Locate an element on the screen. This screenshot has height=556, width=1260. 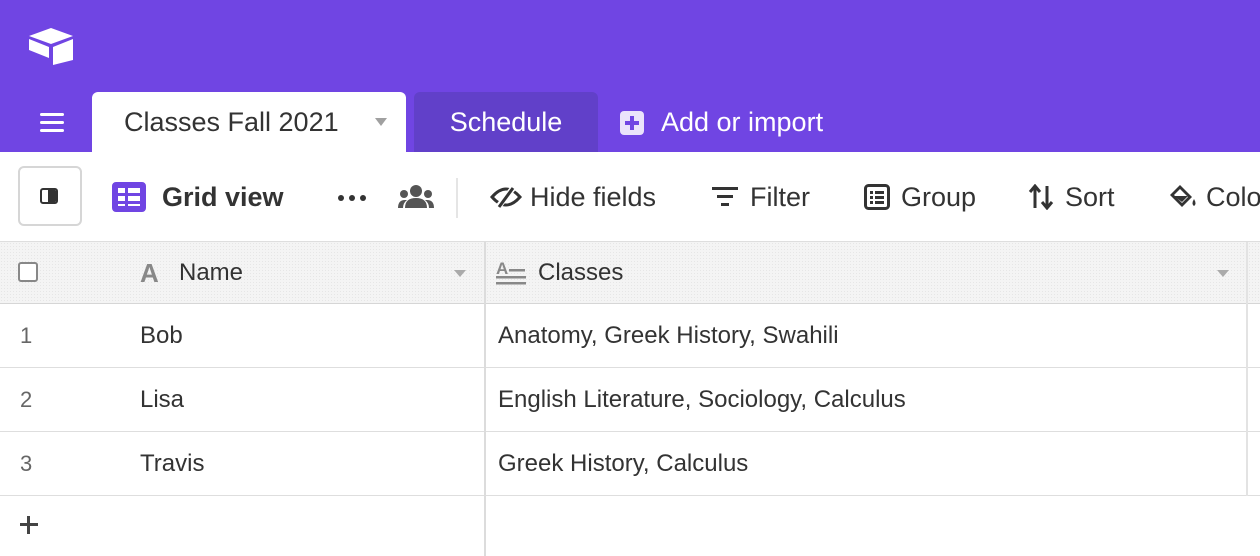
plus-square-icon is located at coordinates (632, 123).